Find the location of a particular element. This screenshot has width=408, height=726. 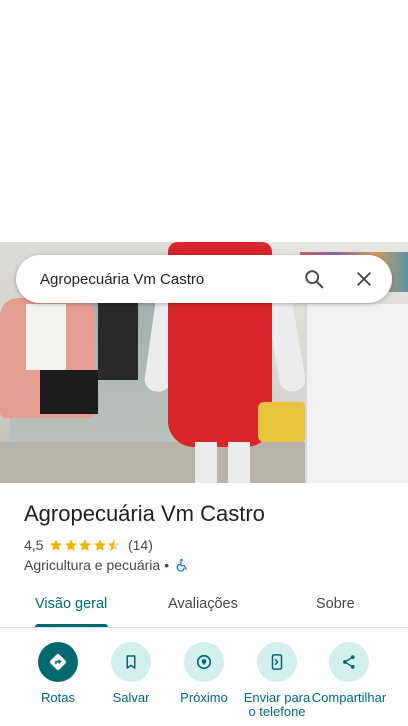

wheelchair-icon is located at coordinates (182, 565).